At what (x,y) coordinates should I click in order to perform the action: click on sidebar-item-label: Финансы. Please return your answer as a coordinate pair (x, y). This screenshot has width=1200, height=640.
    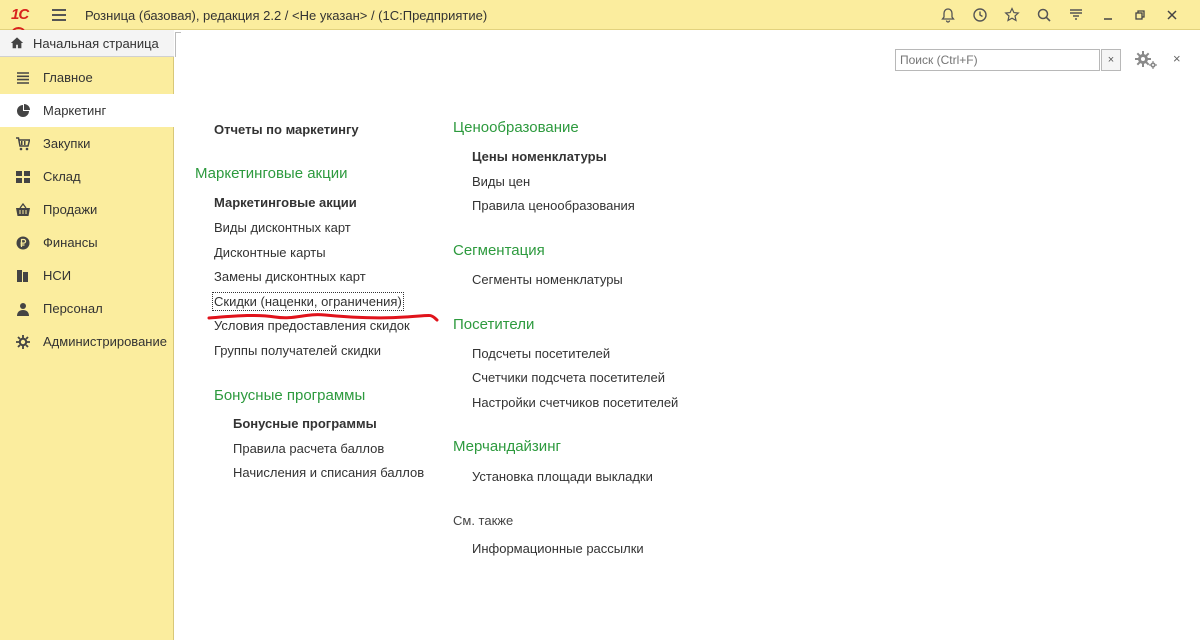
    Looking at the image, I should click on (70, 242).